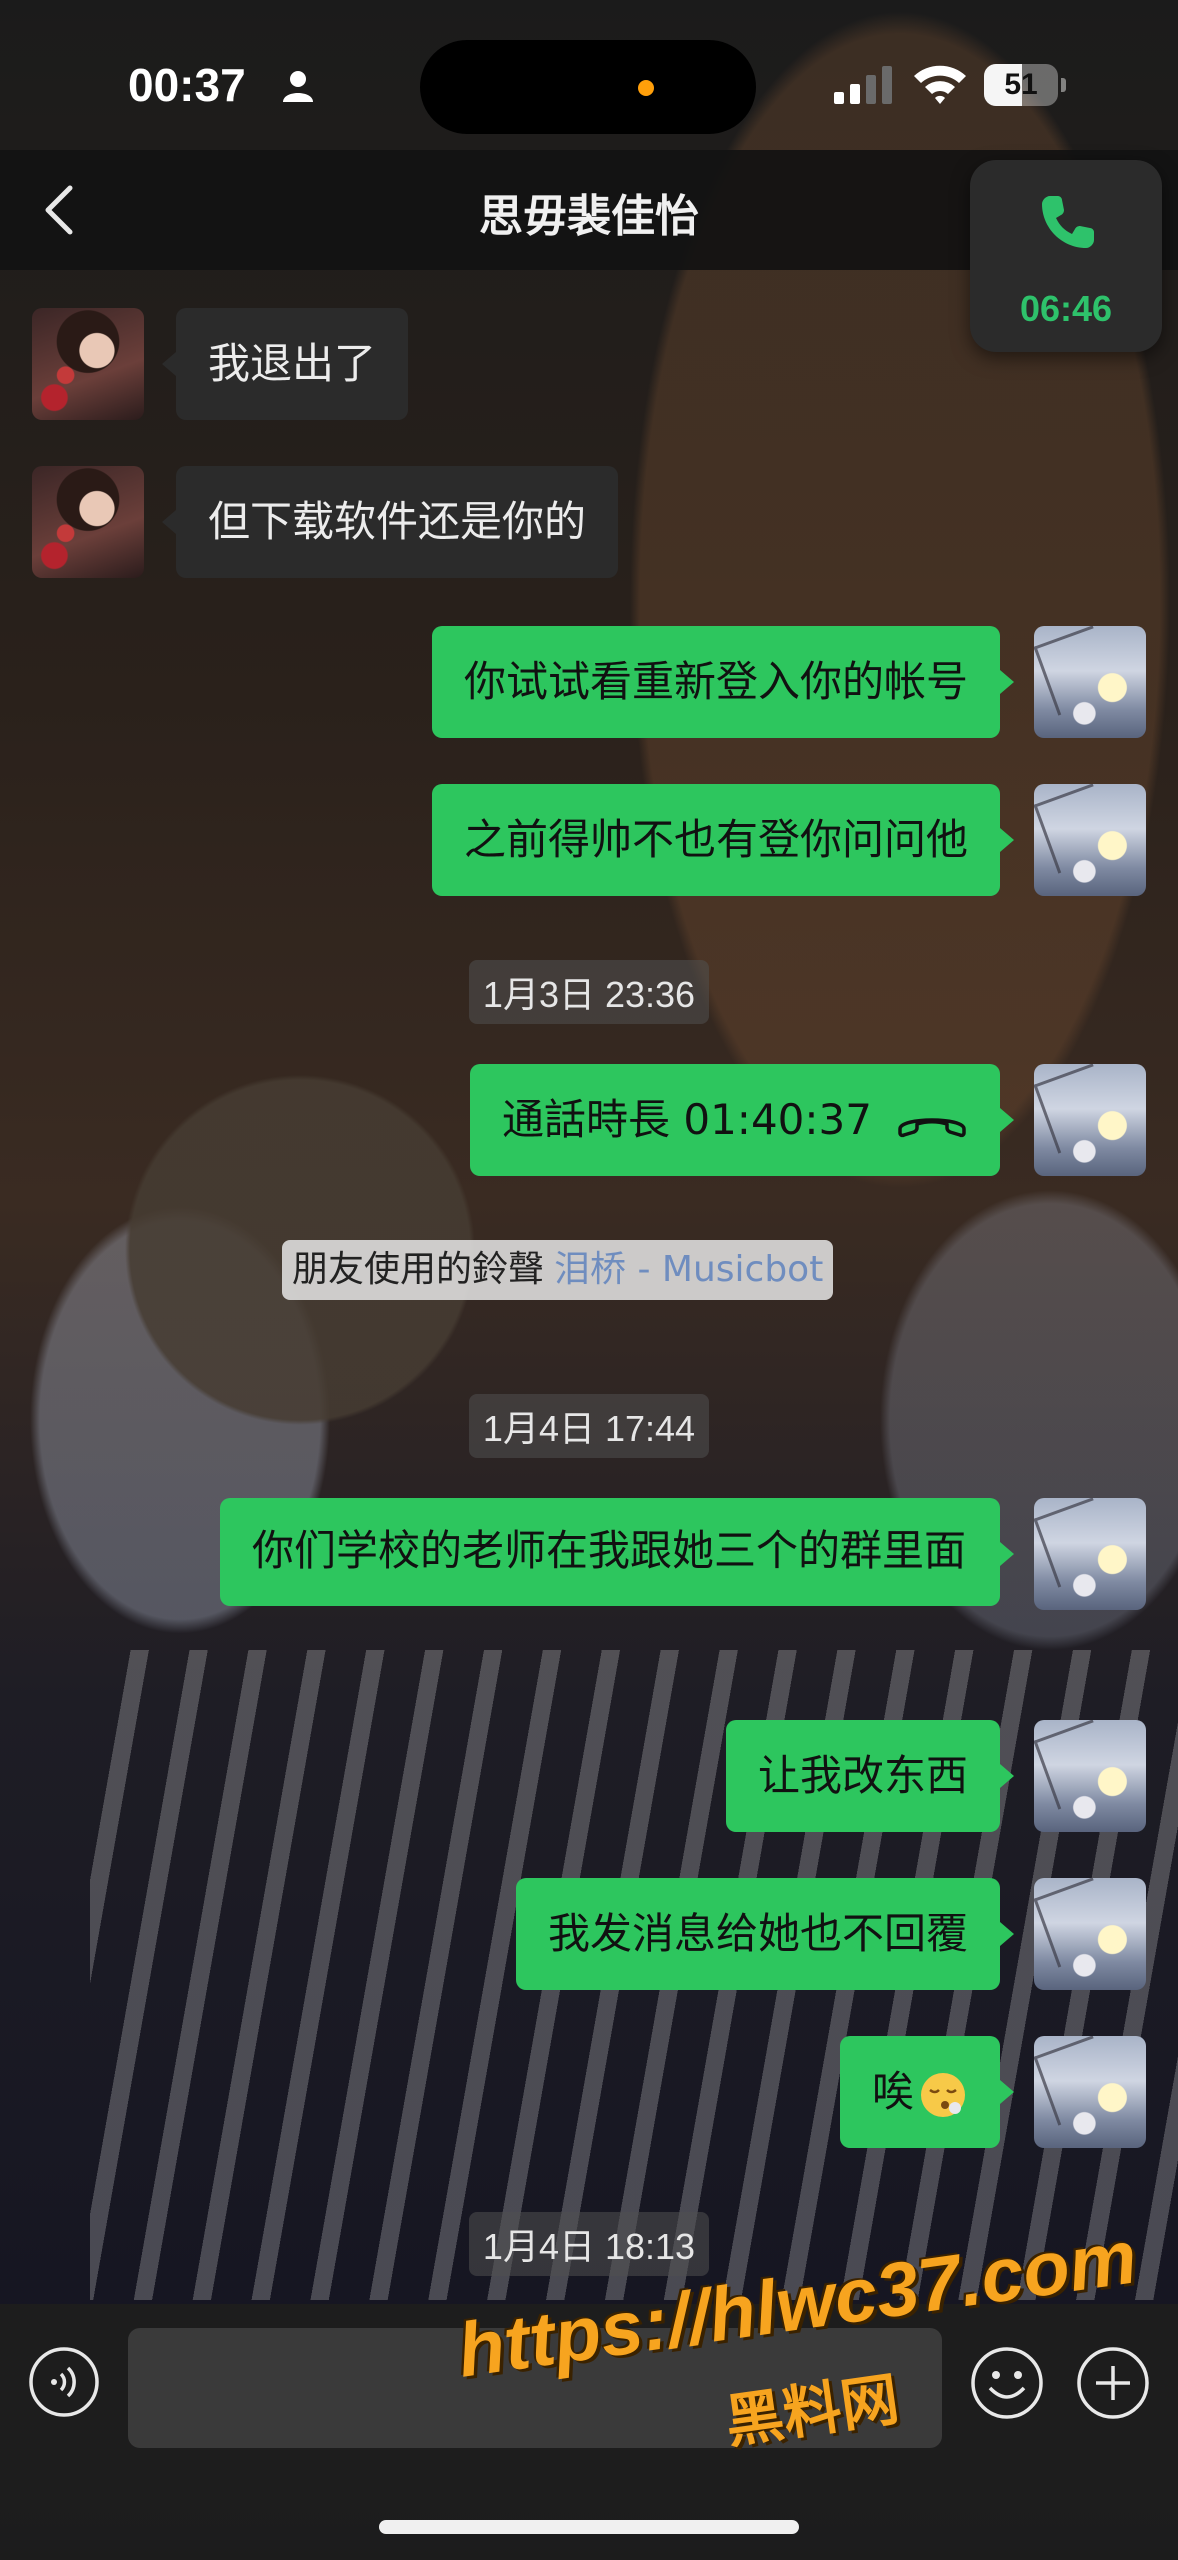 This screenshot has width=1178, height=2560. Describe the element at coordinates (1066, 256) in the screenshot. I see `floating-call-window: 06:46` at that location.